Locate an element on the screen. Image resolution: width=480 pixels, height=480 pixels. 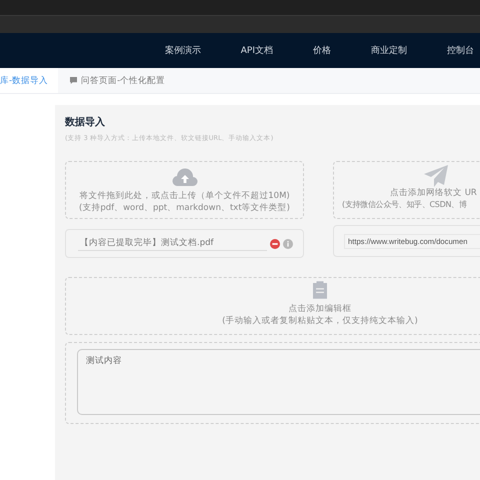
editor-hint: 点击添加编辑框 is located at coordinates (320, 309).